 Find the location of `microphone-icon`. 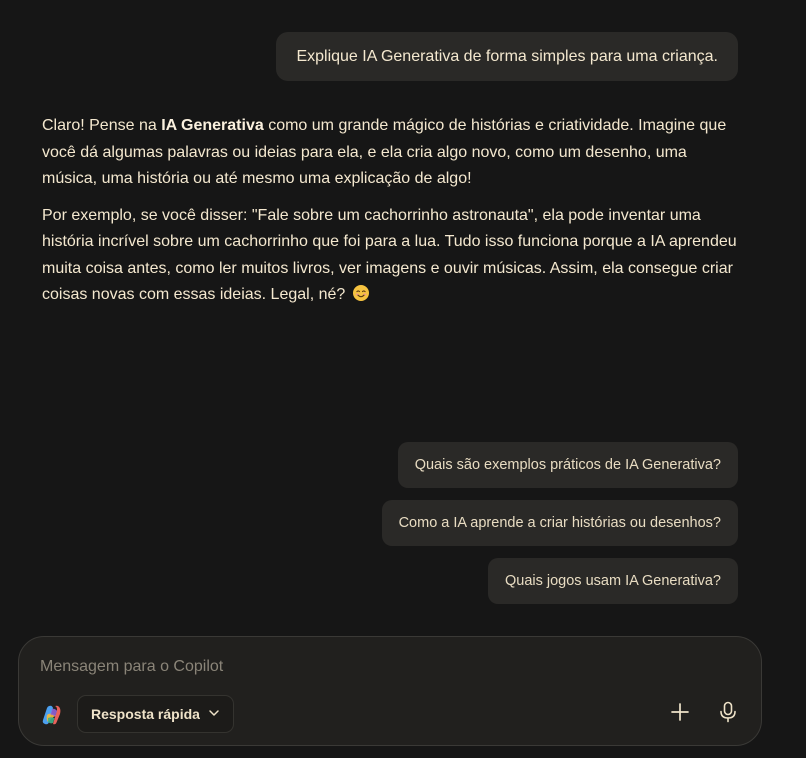

microphone-icon is located at coordinates (728, 714).